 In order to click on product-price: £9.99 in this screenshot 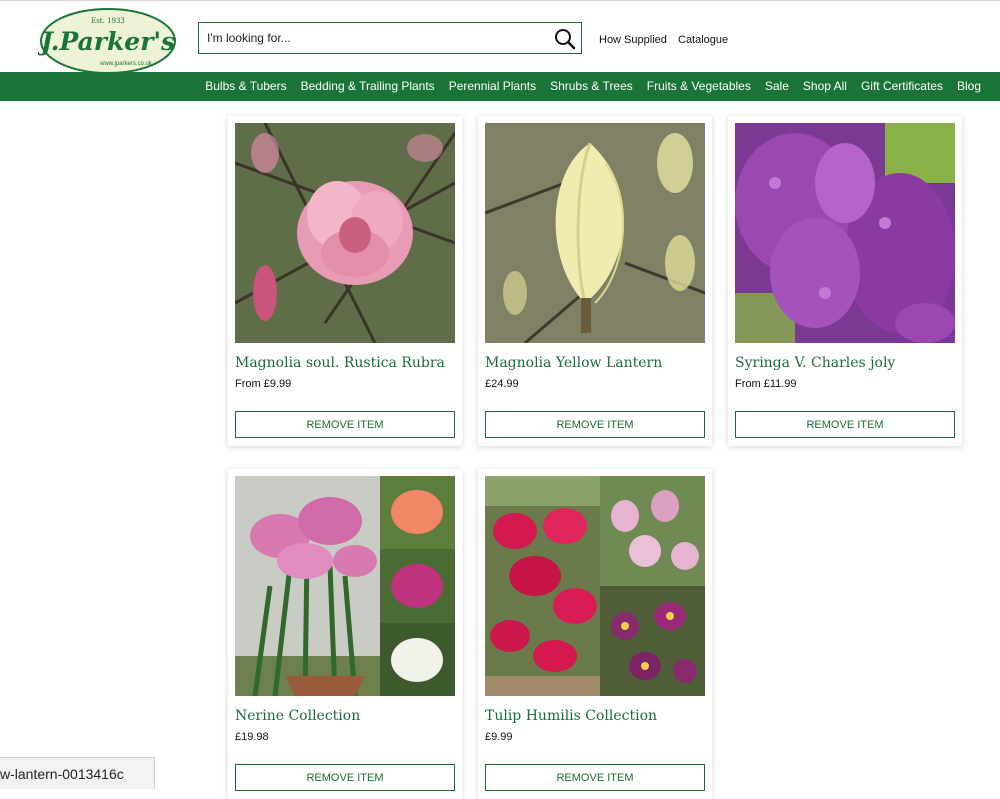, I will do `click(499, 737)`.